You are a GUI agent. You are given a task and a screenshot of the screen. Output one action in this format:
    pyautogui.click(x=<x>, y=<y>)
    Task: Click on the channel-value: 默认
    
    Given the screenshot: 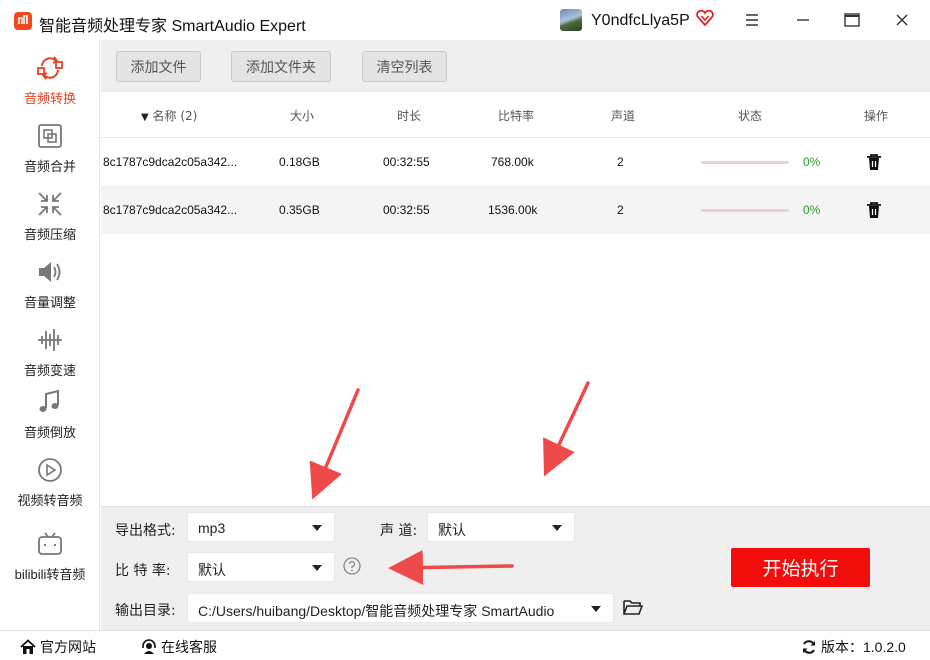 What is the action you would take?
    pyautogui.click(x=452, y=530)
    